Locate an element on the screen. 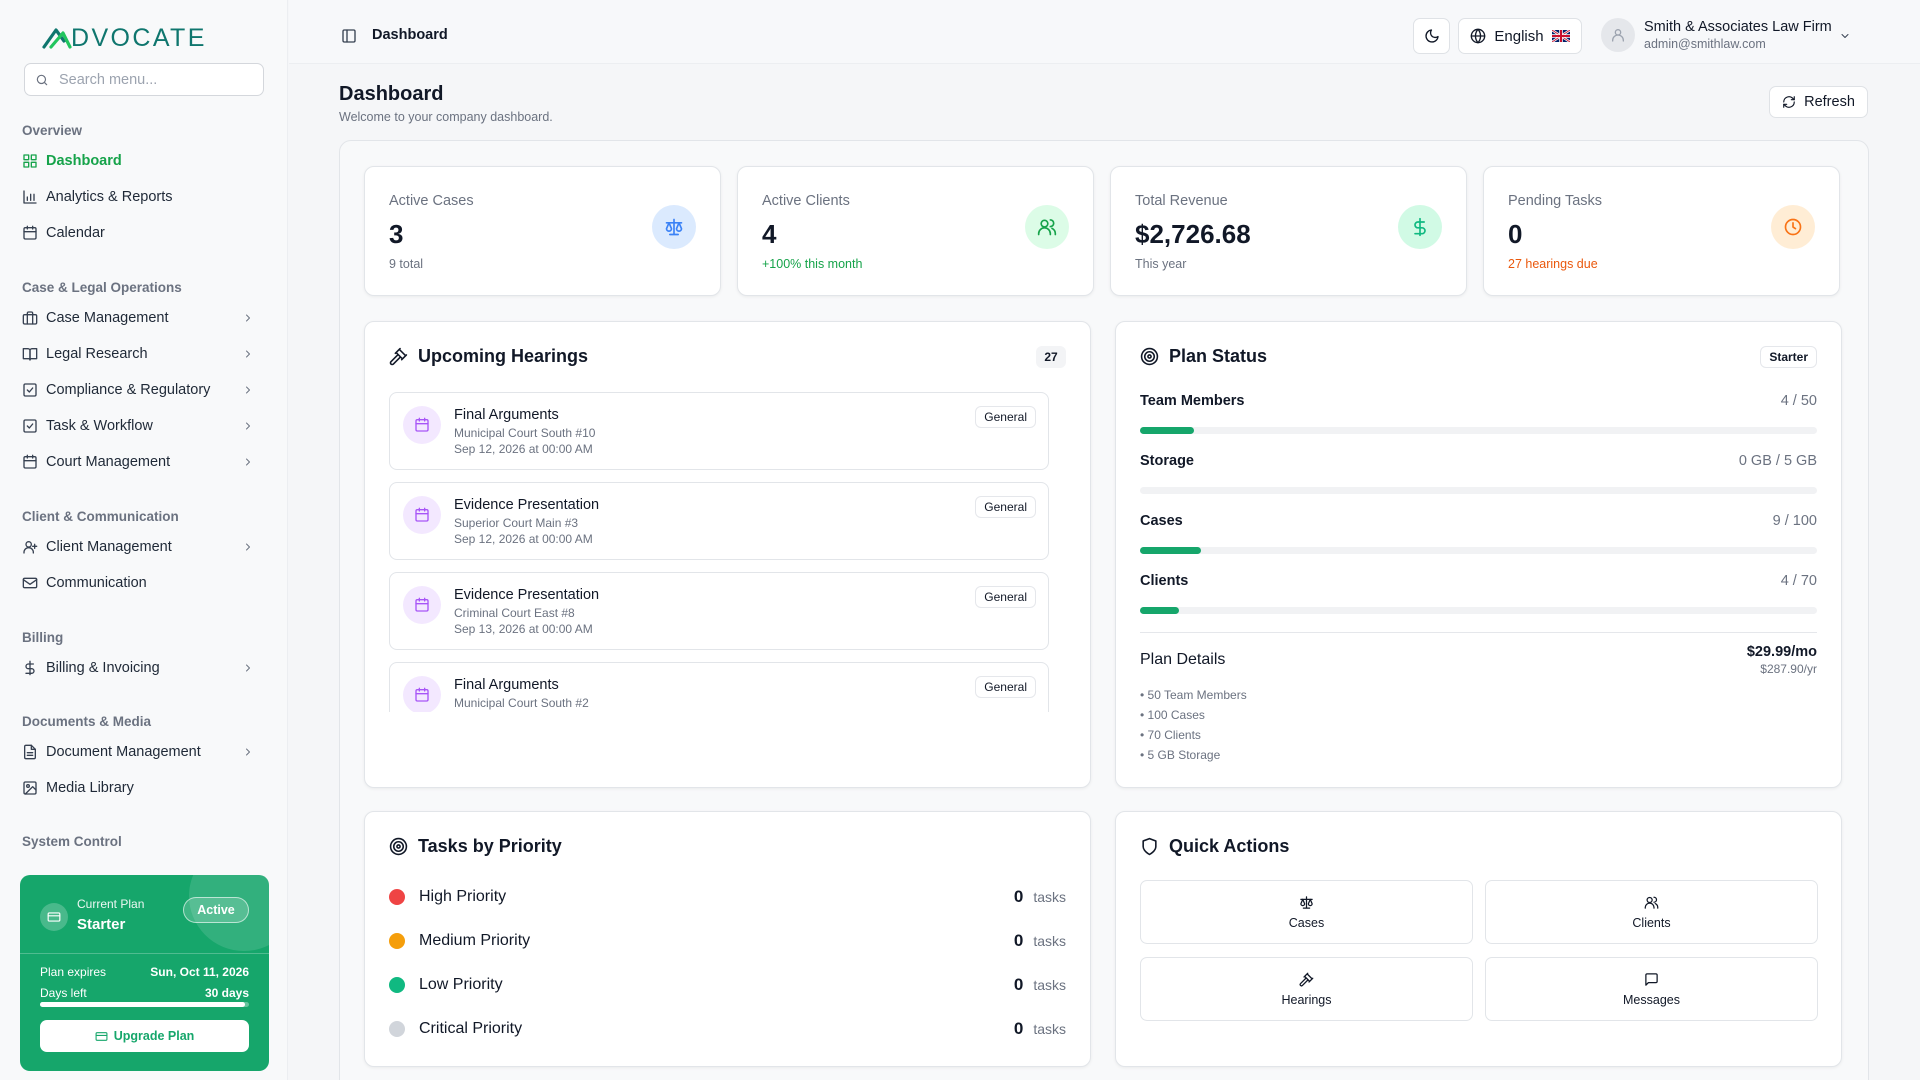 This screenshot has width=1920, height=1080. refresh-button: Refresh is located at coordinates (1818, 102).